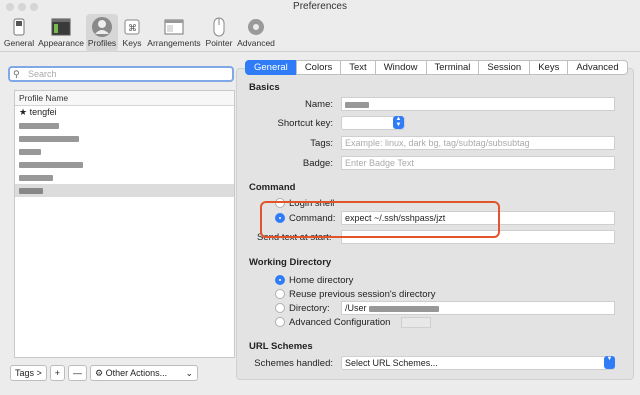 This screenshot has width=640, height=395. I want to click on tab-session: Session, so click(504, 67).